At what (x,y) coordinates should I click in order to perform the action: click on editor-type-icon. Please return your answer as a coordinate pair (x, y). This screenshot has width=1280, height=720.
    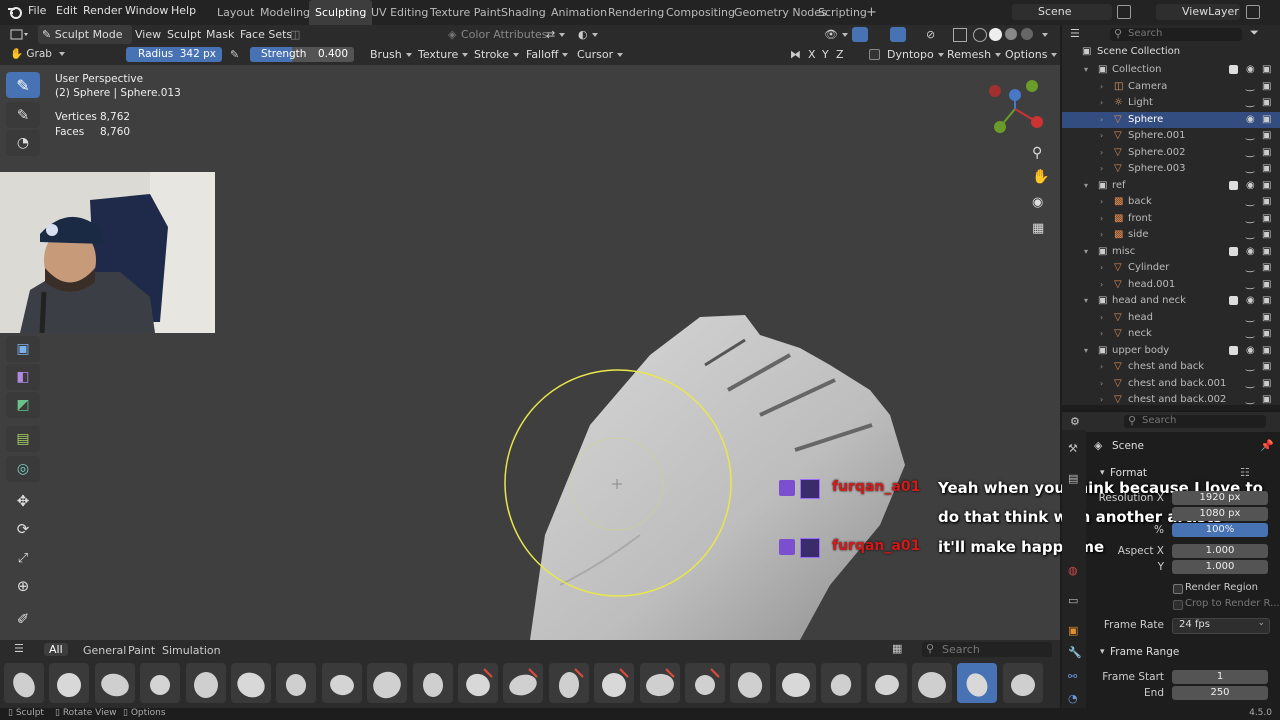
    Looking at the image, I should click on (19, 34).